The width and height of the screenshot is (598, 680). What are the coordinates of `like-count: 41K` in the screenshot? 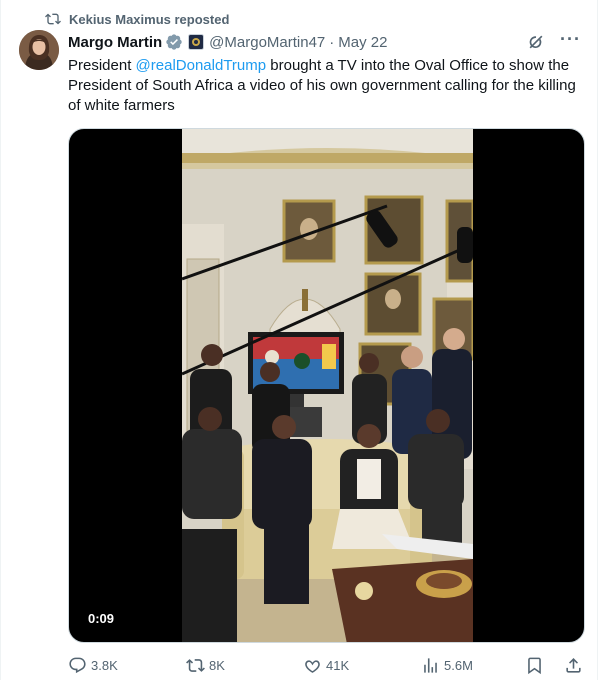 It's located at (338, 665).